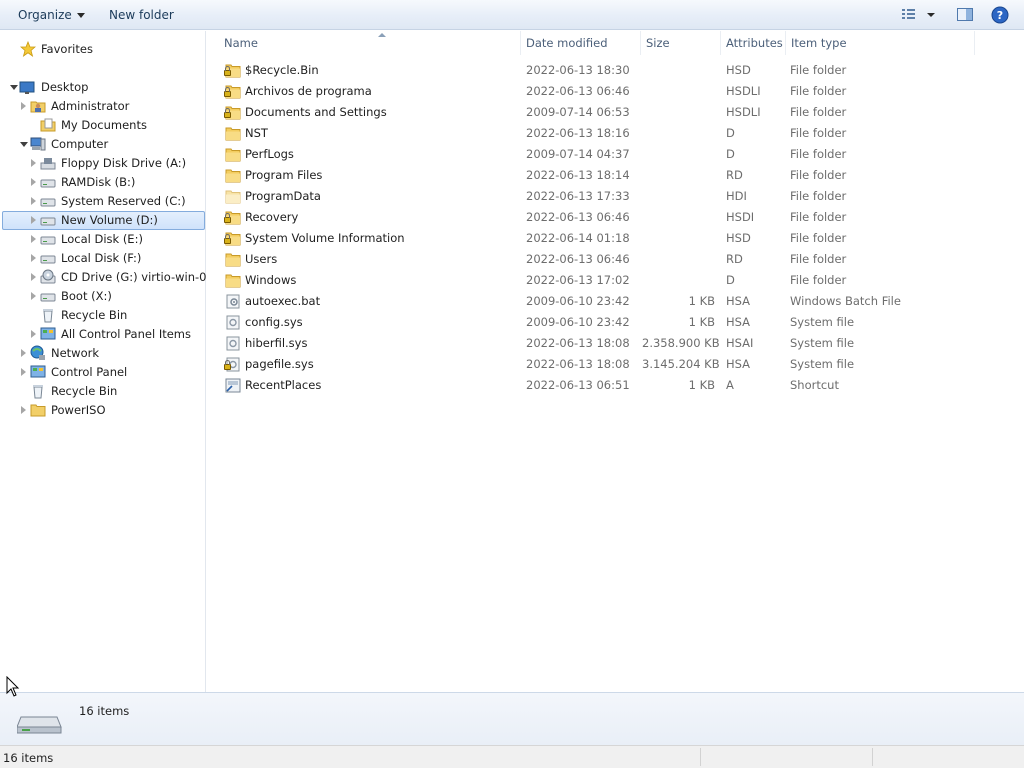  I want to click on nav-all-control-panel-items: All Control Panel Items, so click(103, 334).